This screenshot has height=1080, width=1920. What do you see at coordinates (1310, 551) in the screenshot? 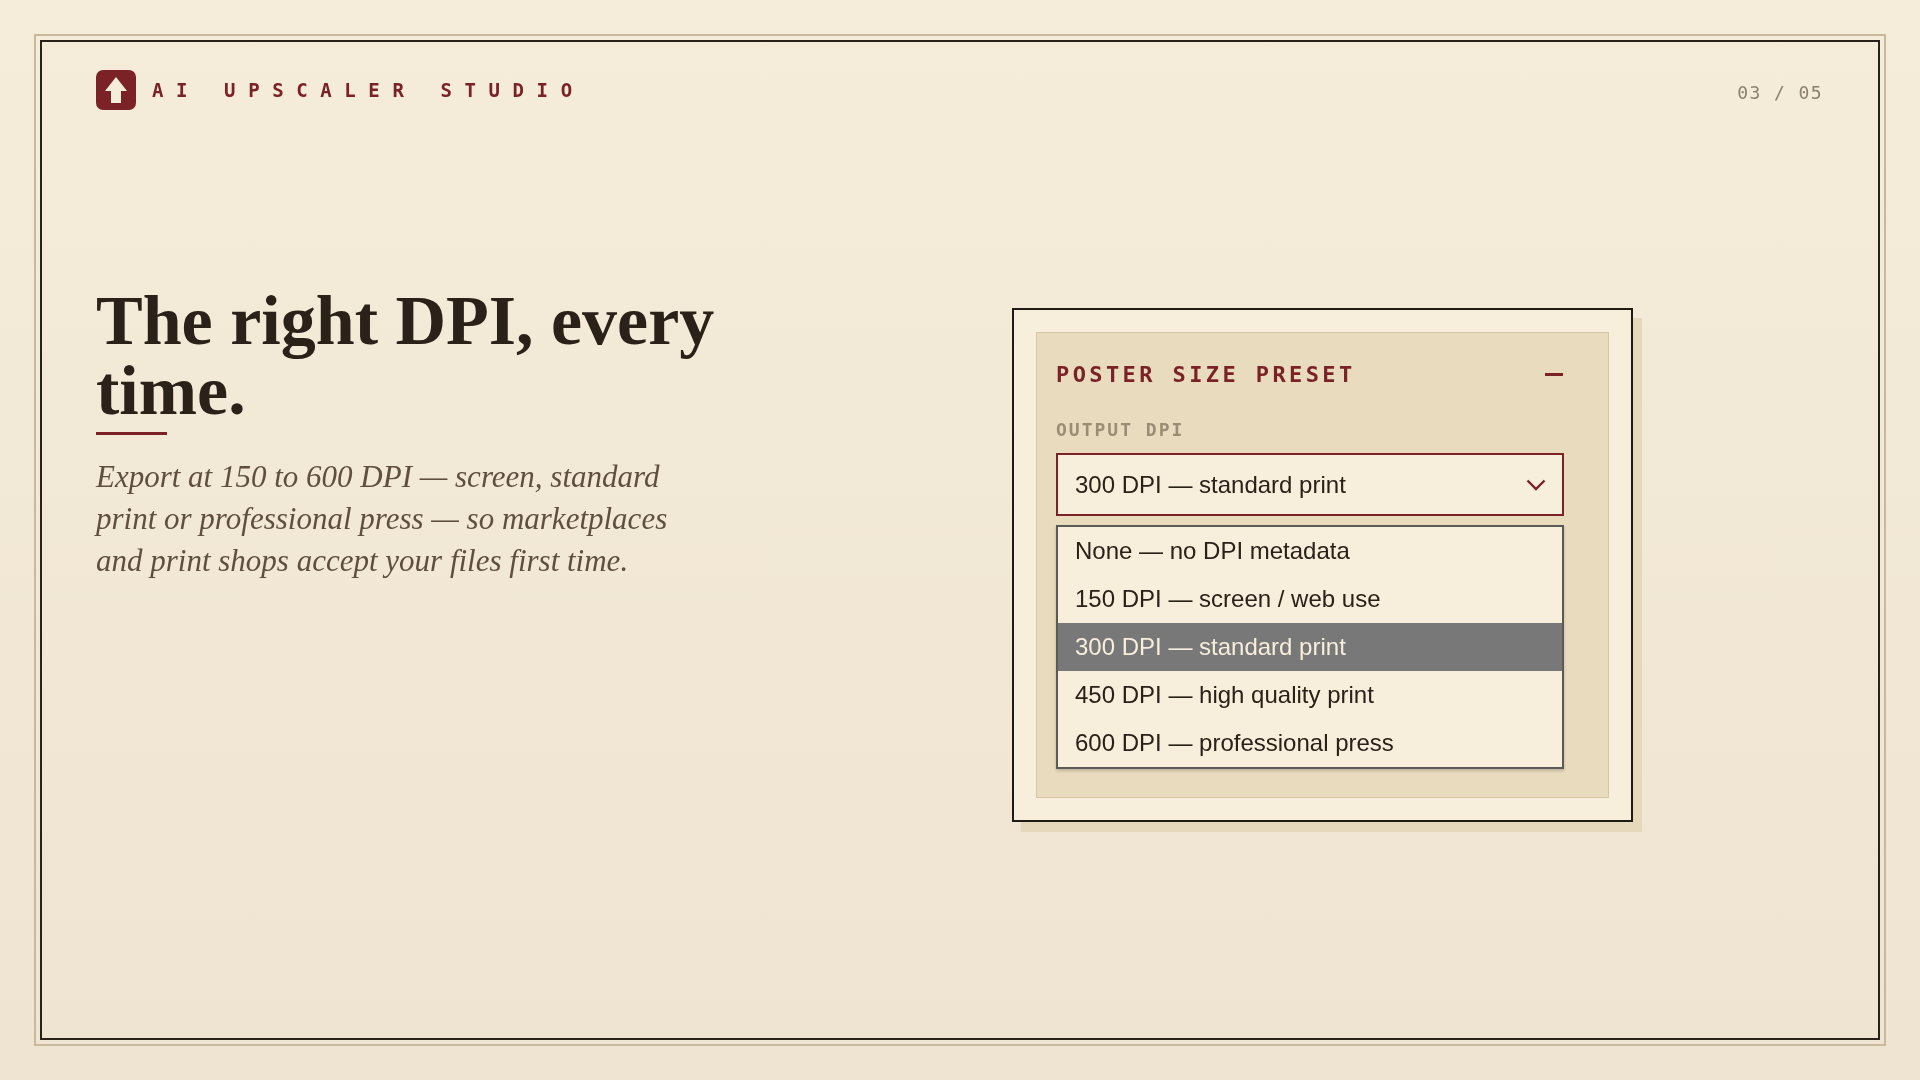
I see `dropdown-option: None — no DPI metadata` at bounding box center [1310, 551].